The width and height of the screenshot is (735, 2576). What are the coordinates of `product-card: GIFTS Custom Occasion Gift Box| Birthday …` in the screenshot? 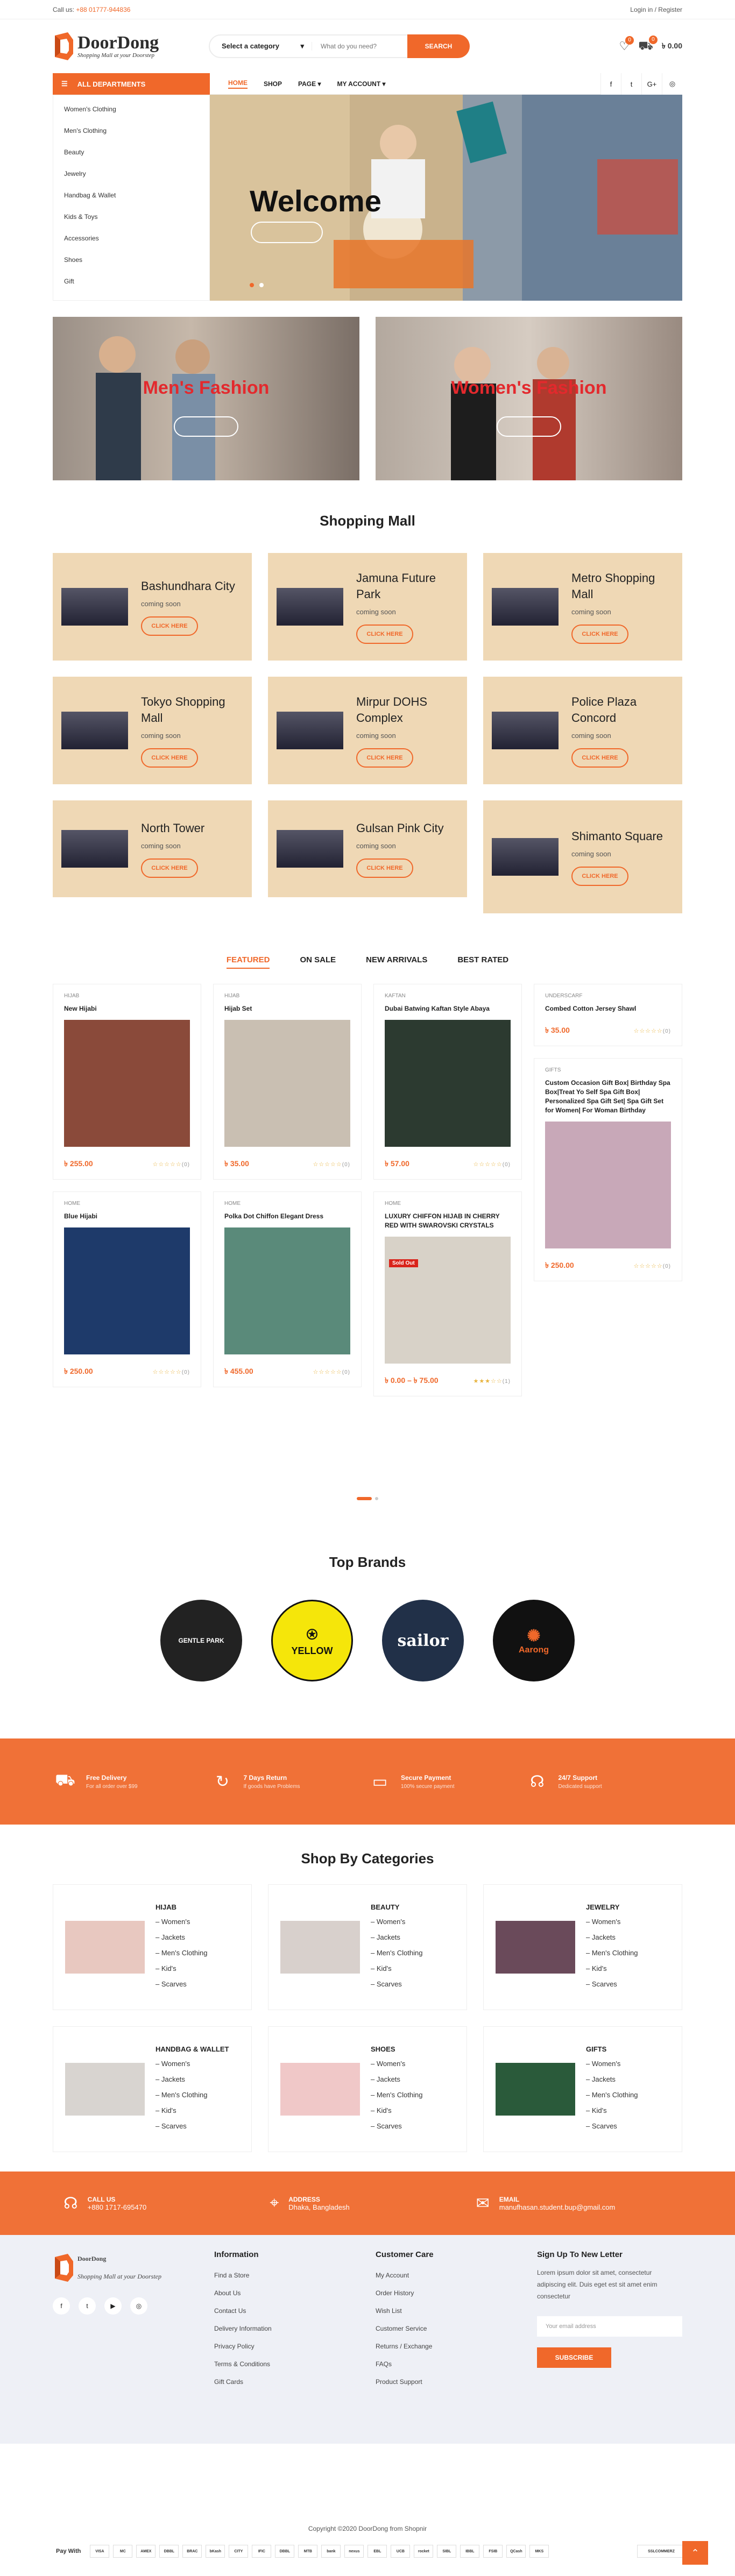 It's located at (608, 1169).